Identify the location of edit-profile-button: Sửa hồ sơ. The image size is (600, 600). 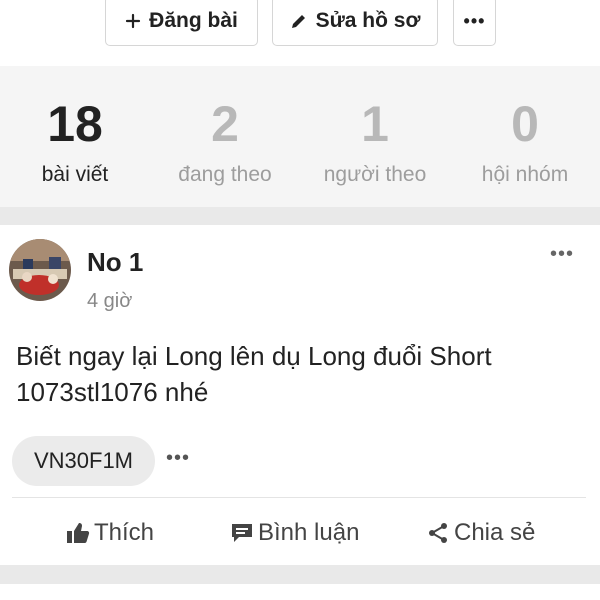
(355, 23).